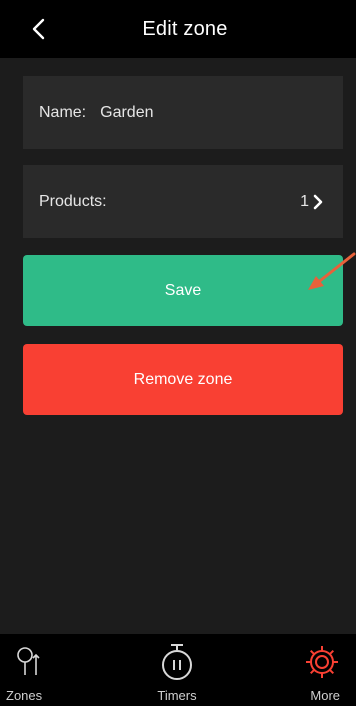 The height and width of the screenshot is (706, 356). I want to click on tab-timers: Timers, so click(177, 670).